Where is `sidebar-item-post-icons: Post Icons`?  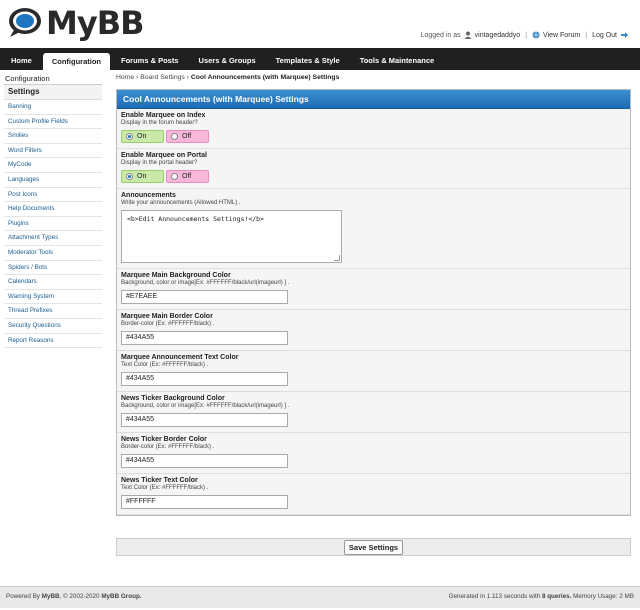 sidebar-item-post-icons: Post Icons is located at coordinates (53, 195).